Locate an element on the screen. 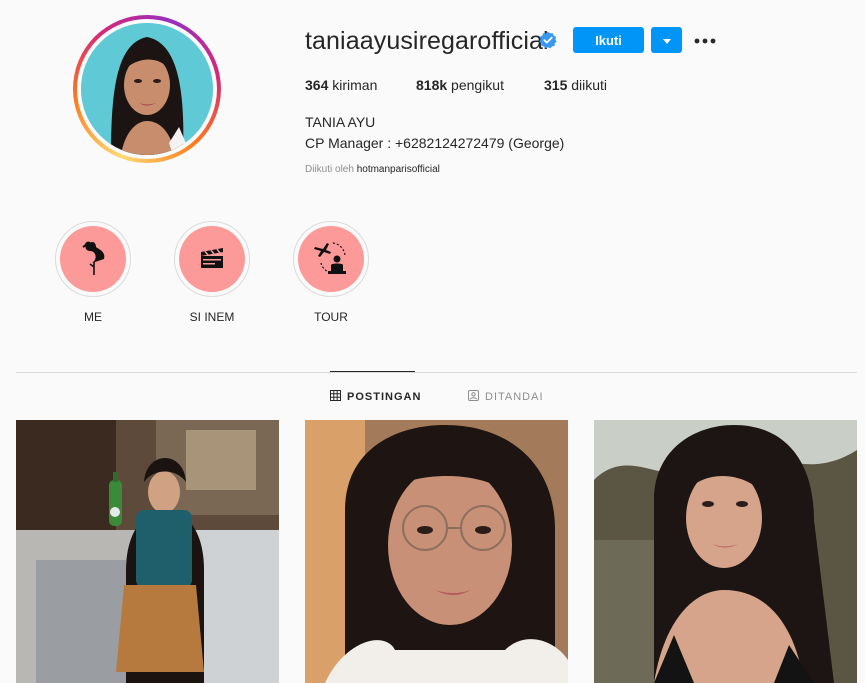  stat-posts: 364 kiriman is located at coordinates (341, 85).